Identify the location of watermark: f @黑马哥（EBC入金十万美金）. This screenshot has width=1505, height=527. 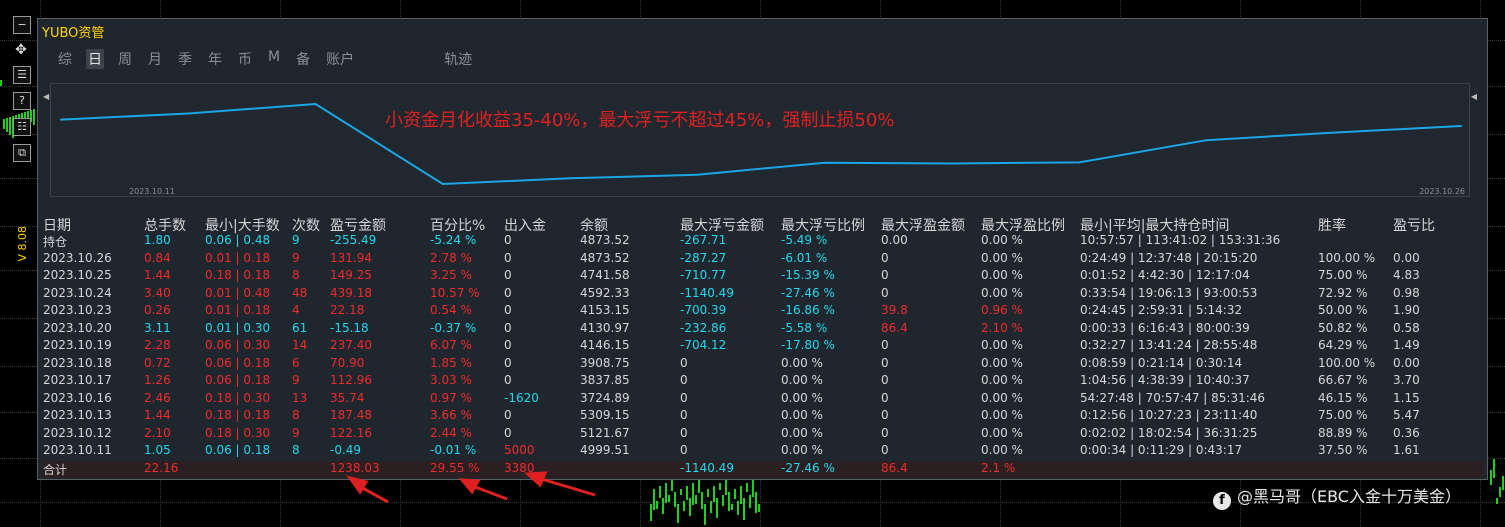
(1337, 496).